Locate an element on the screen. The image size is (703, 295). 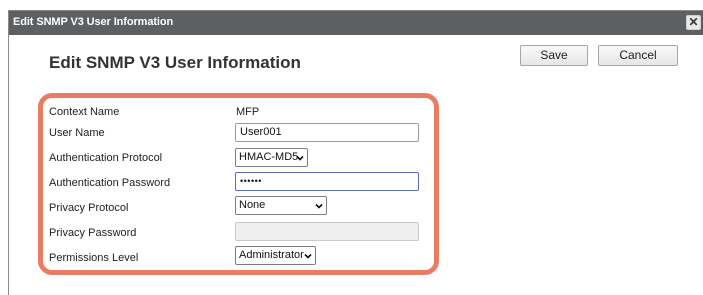
user-name-field: User001 is located at coordinates (327, 132).